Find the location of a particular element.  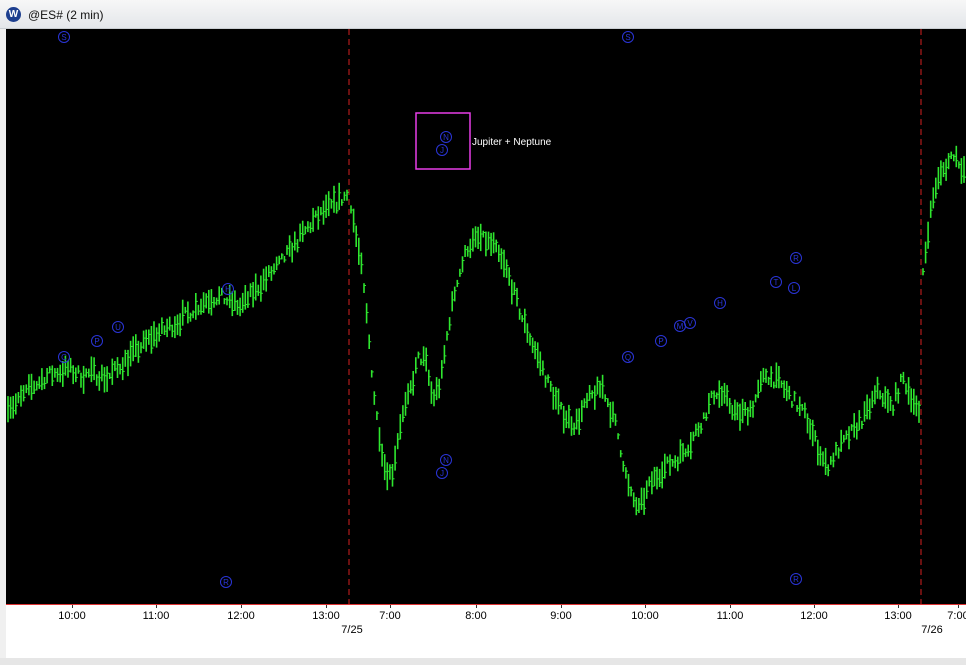

planet-glyph-m: M is located at coordinates (680, 326).